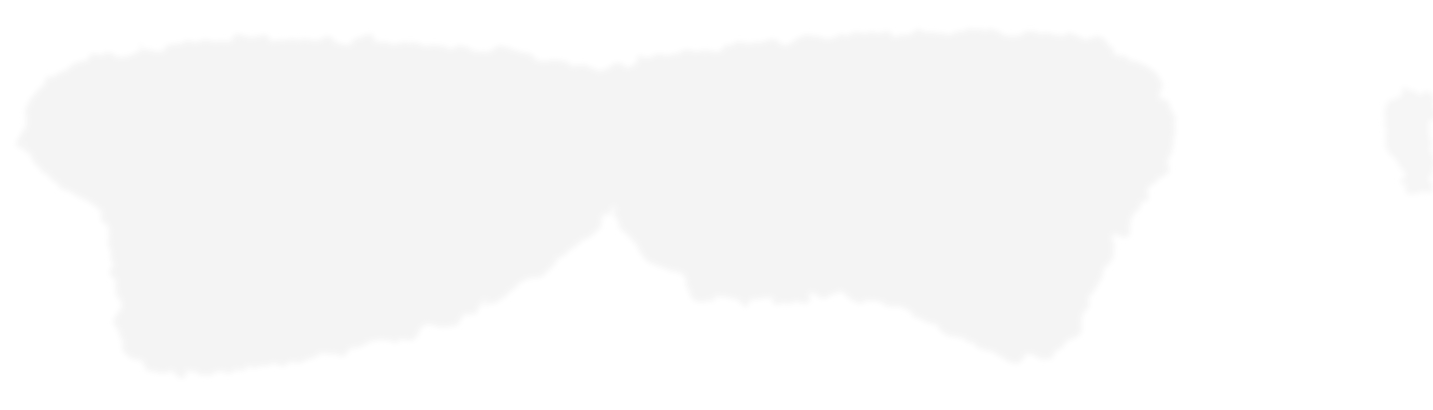 The width and height of the screenshot is (1433, 410). What do you see at coordinates (1406, 140) in the screenshot?
I see `edge-brush-smudge` at bounding box center [1406, 140].